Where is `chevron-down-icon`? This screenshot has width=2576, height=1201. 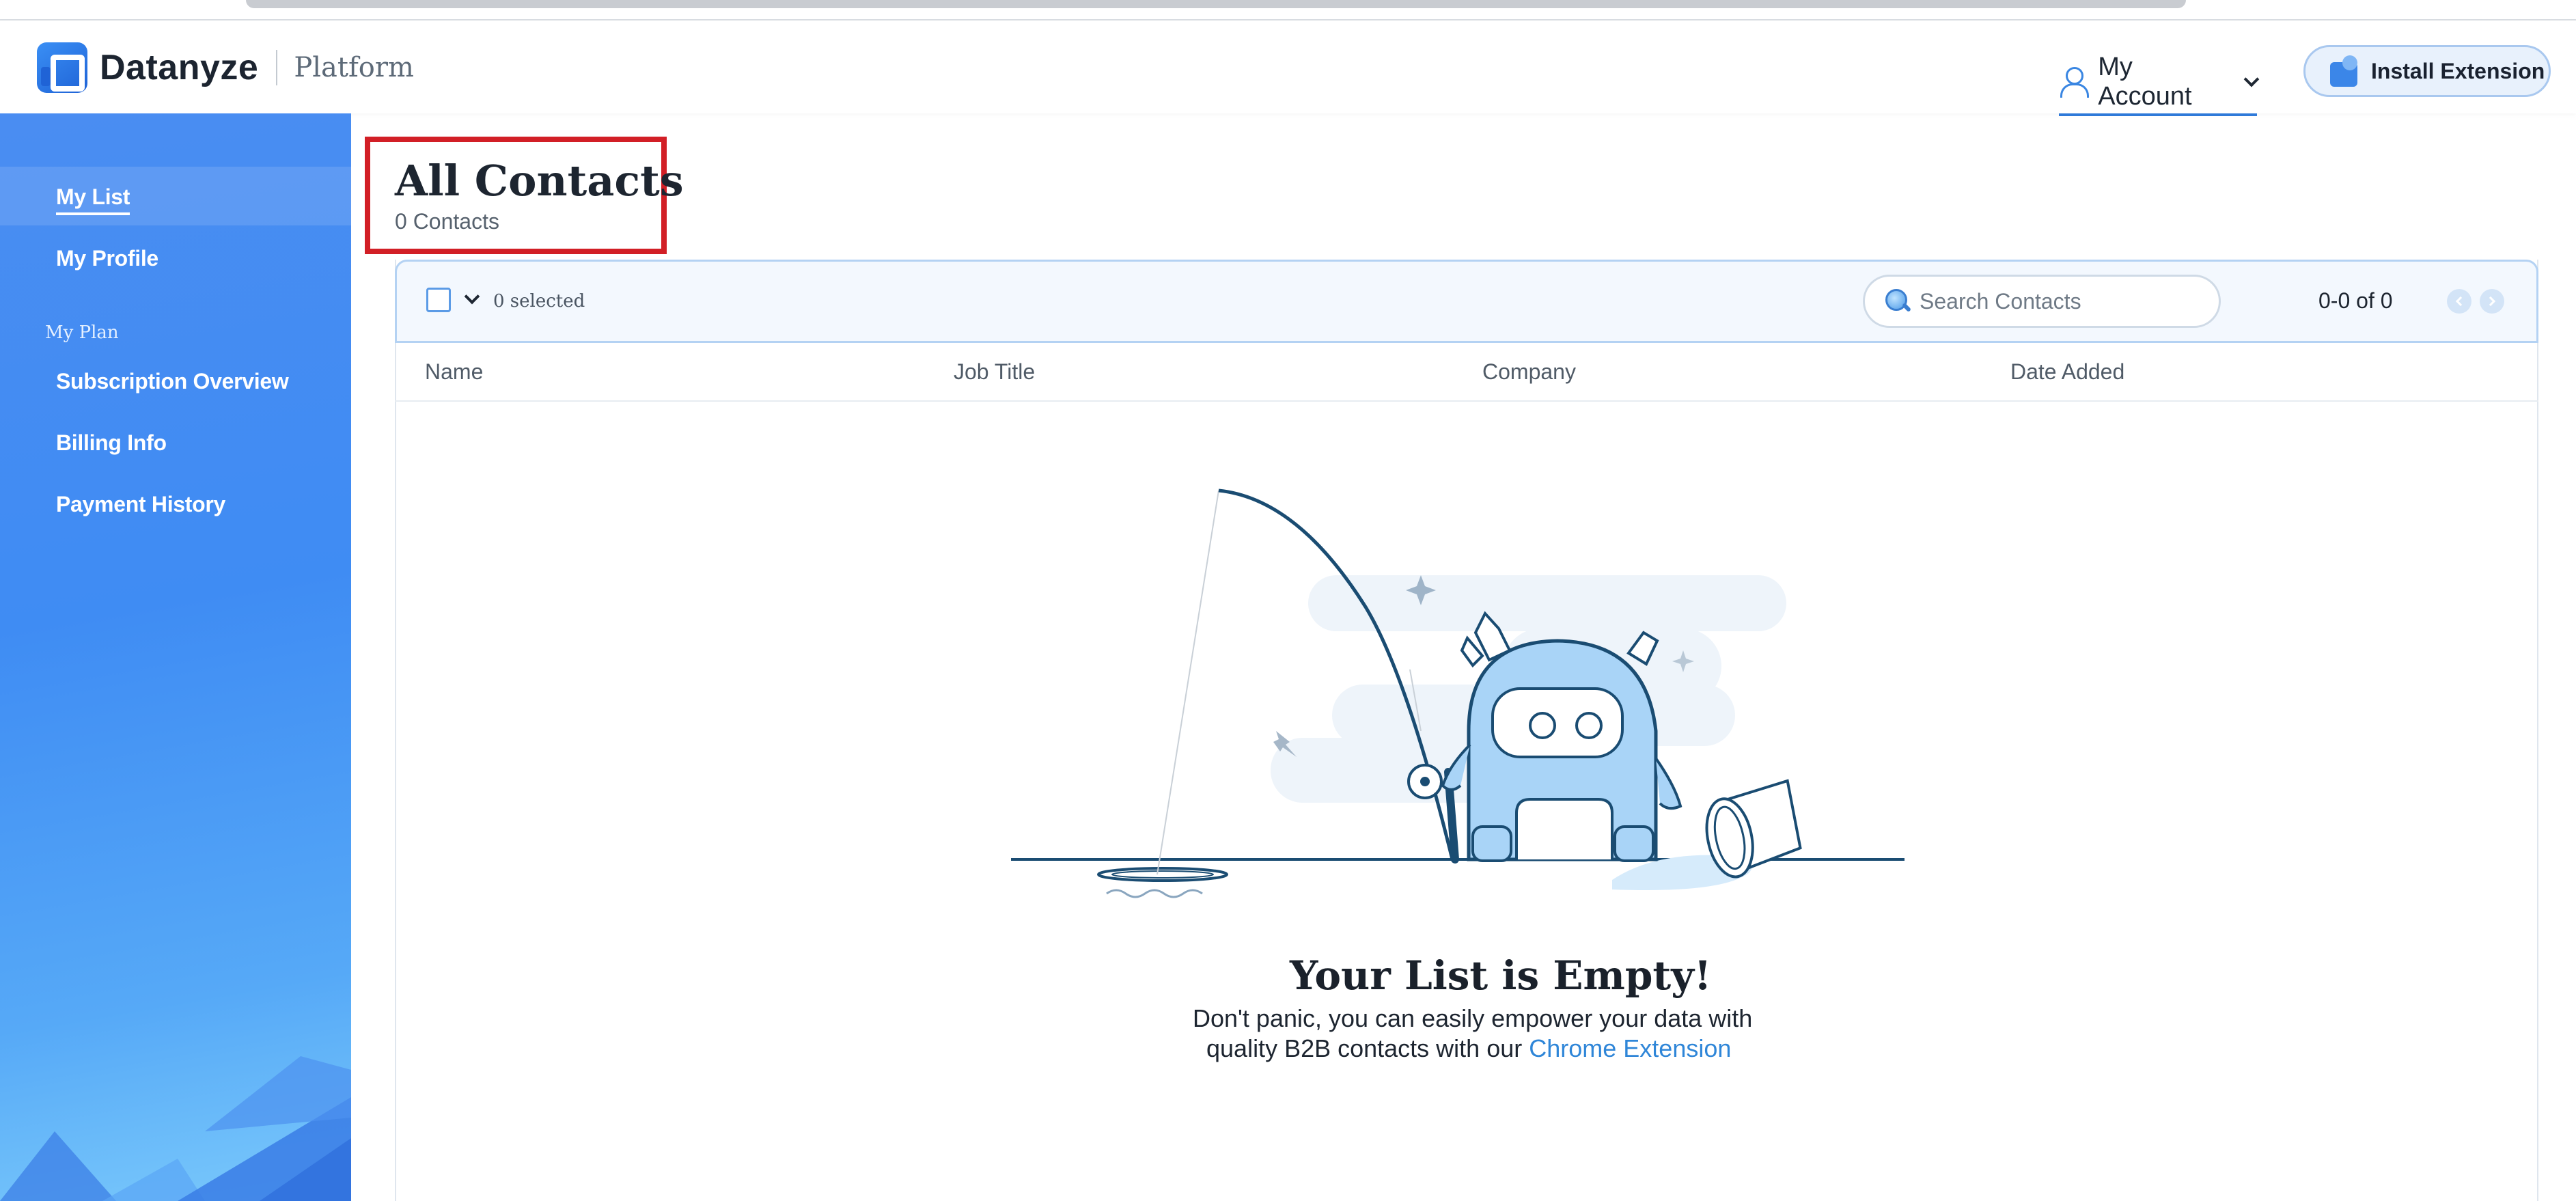
chevron-down-icon is located at coordinates (2251, 79).